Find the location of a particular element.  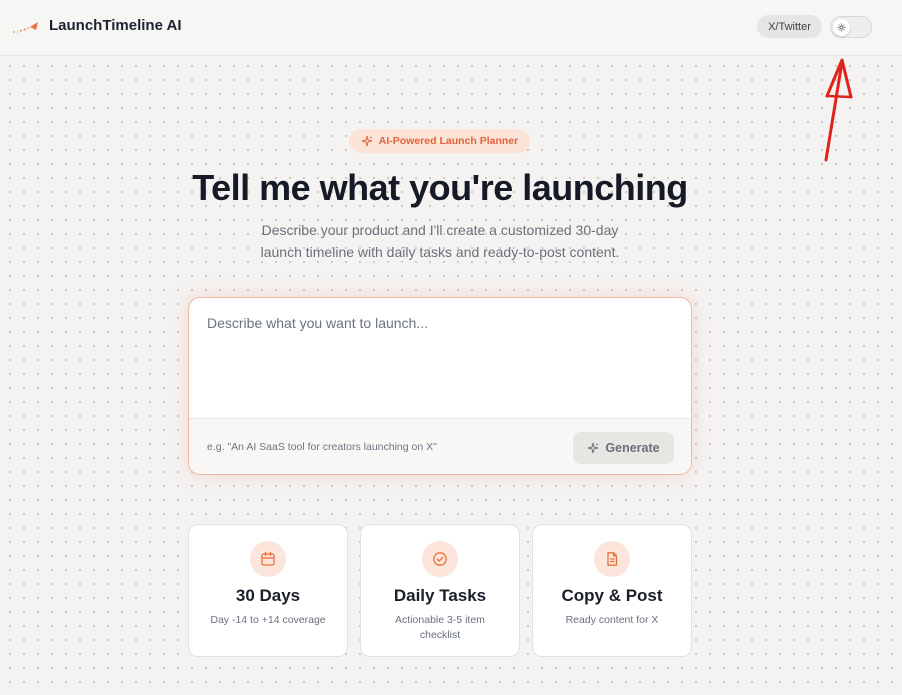

rocket-trail-icon is located at coordinates (25, 27).